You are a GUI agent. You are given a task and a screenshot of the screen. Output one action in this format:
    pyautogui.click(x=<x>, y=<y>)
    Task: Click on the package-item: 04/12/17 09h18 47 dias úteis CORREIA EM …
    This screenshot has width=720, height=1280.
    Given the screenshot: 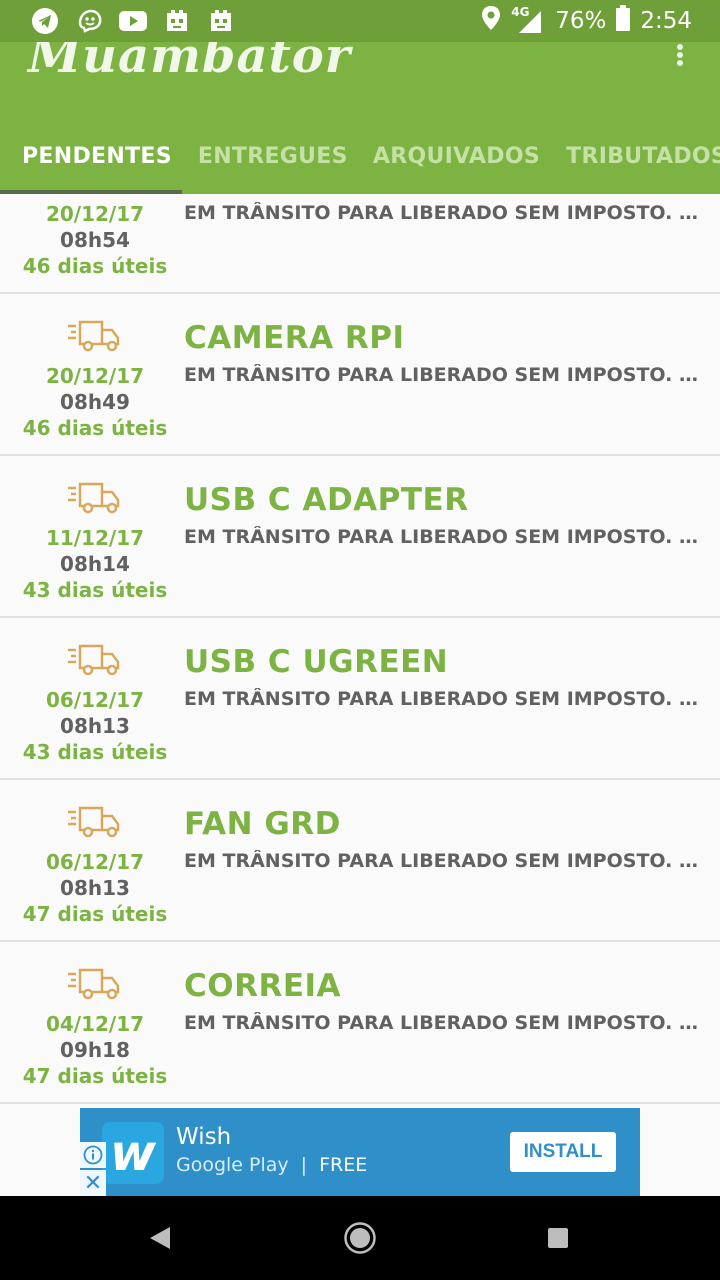 What is the action you would take?
    pyautogui.click(x=360, y=1023)
    